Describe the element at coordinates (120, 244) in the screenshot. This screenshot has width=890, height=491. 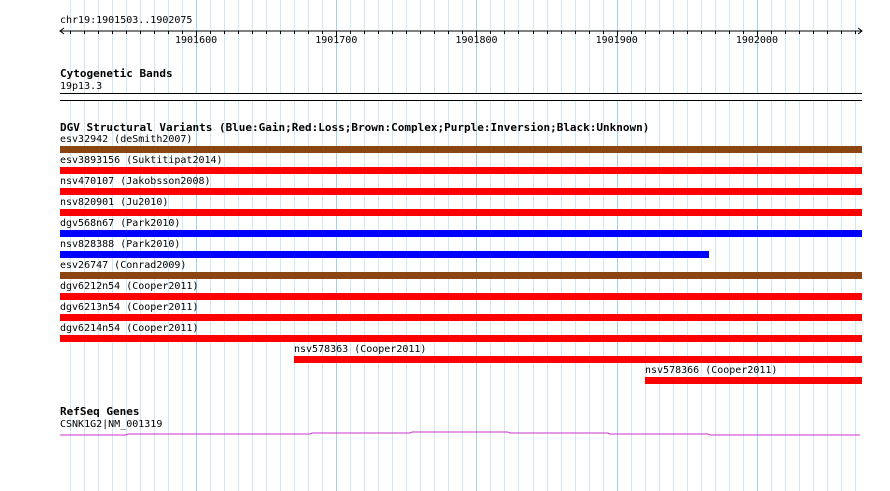
I see `dgv-variant-label: nsv828388 (Park2010)` at that location.